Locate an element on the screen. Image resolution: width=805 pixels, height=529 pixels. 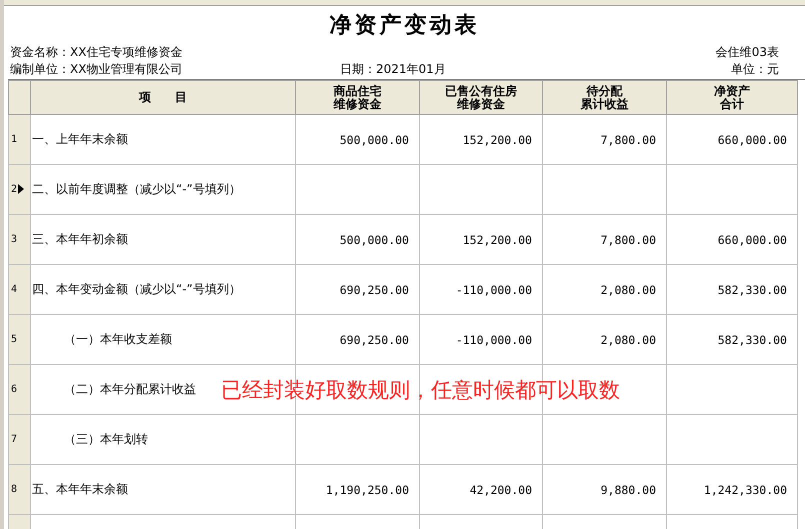
unit-name: 编制单位：XX物业管理有限公司 is located at coordinates (97, 69).